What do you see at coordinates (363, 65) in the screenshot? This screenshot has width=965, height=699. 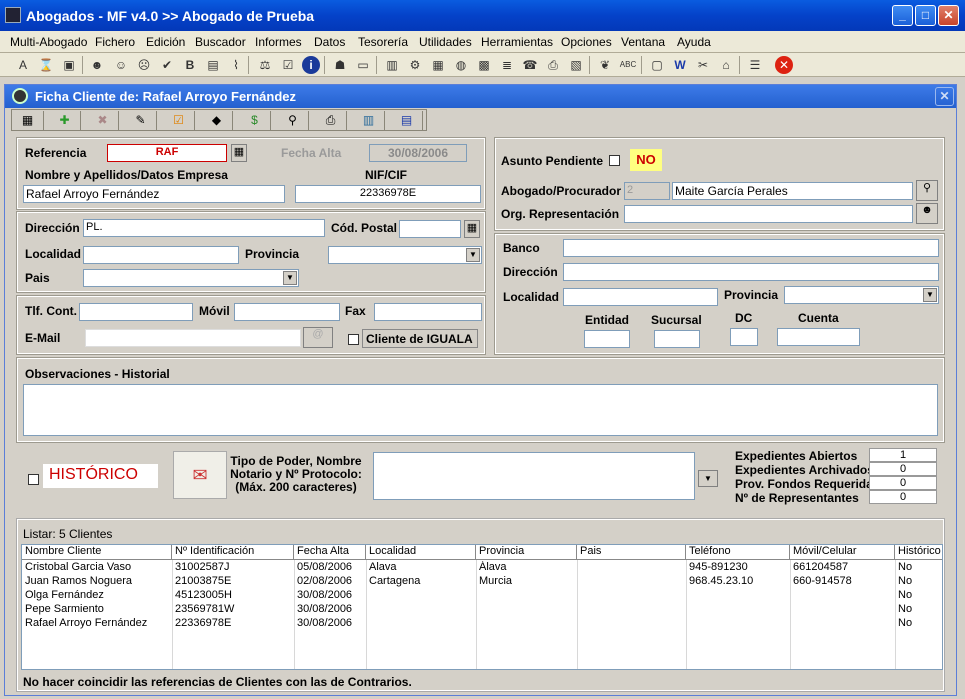 I see `monitor-icon: ▭` at bounding box center [363, 65].